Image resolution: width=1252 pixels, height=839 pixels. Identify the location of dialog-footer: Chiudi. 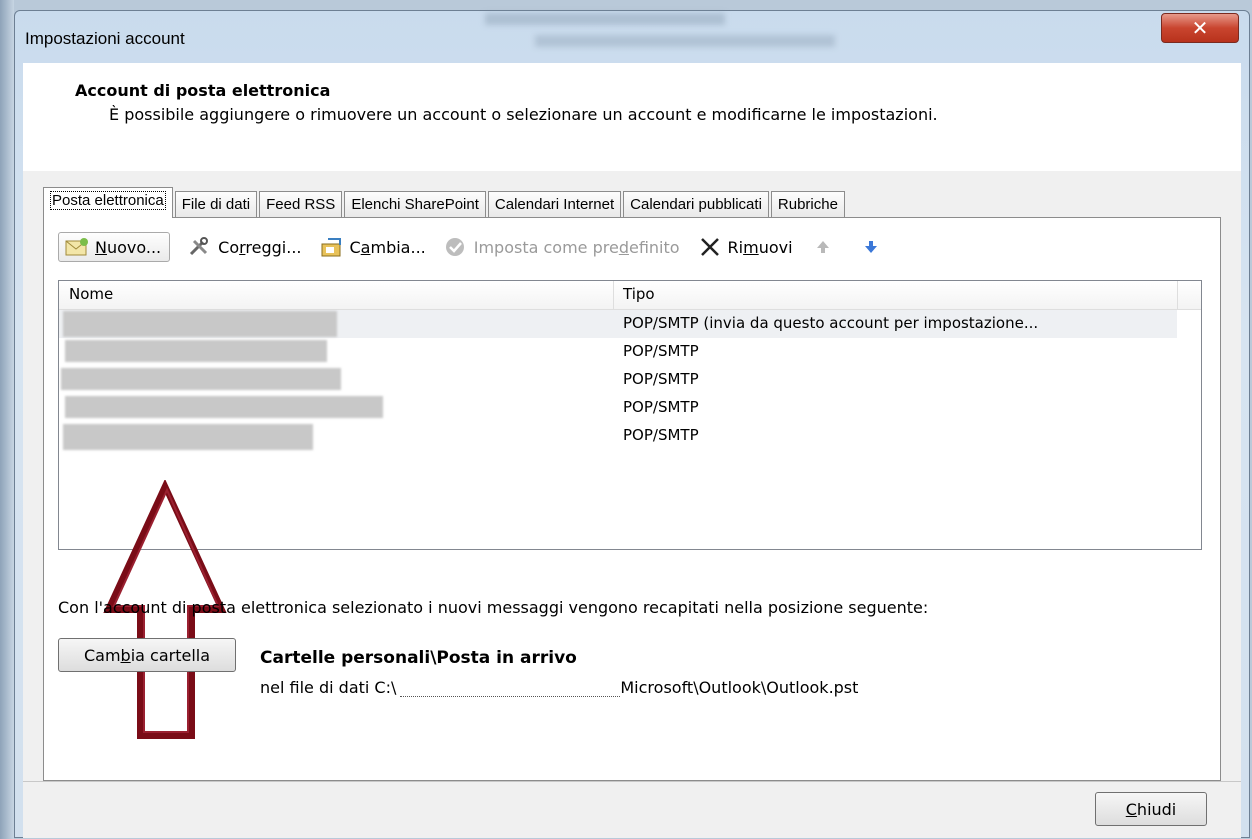
(632, 809).